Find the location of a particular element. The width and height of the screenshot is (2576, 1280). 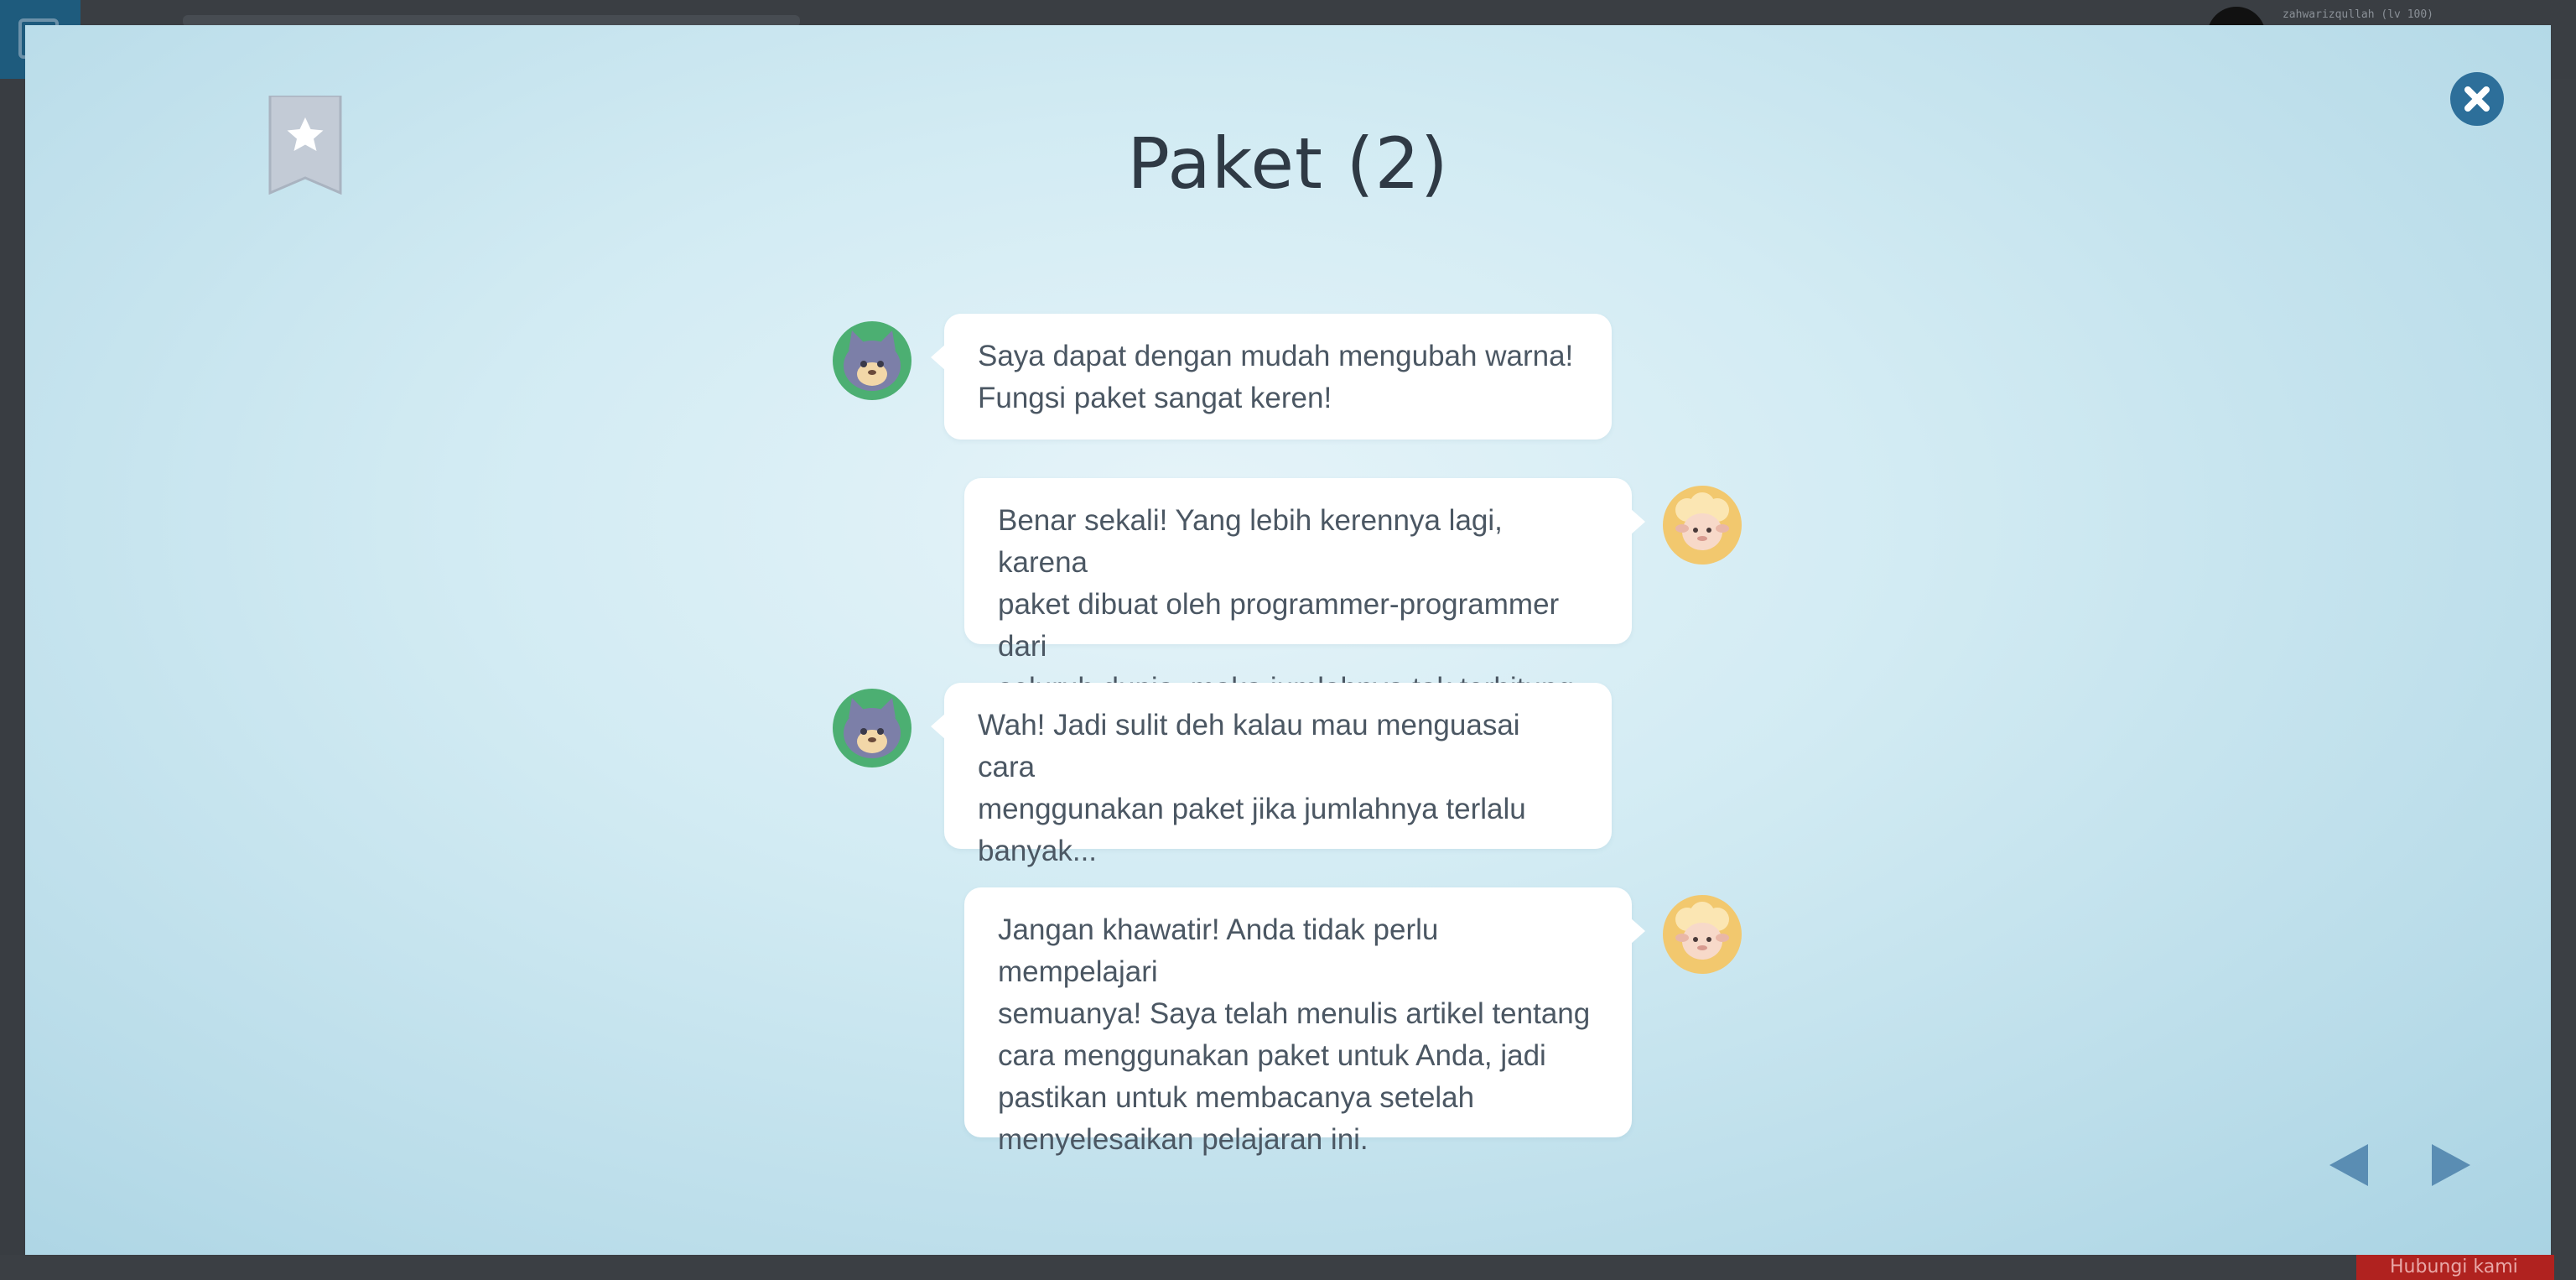

next-button is located at coordinates (2451, 1165).